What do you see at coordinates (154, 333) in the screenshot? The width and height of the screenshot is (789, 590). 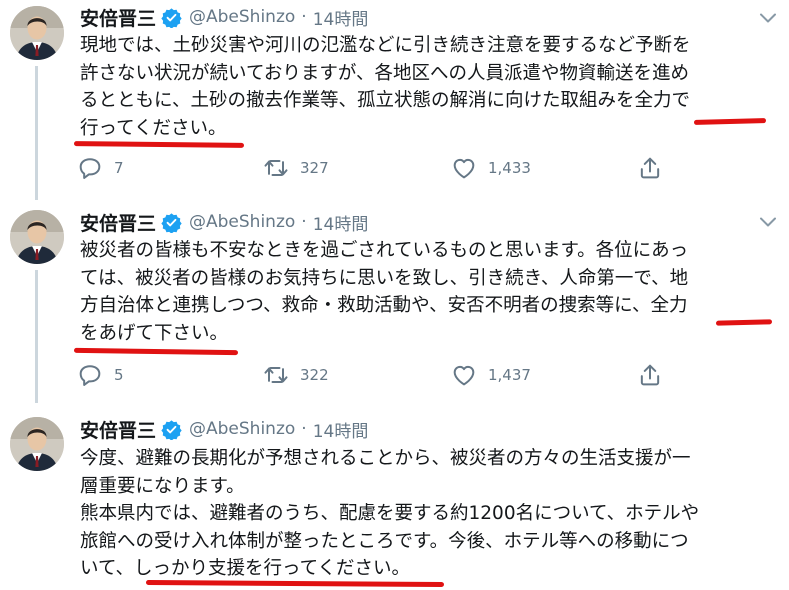 I see `text-line: をあげて下さい。` at bounding box center [154, 333].